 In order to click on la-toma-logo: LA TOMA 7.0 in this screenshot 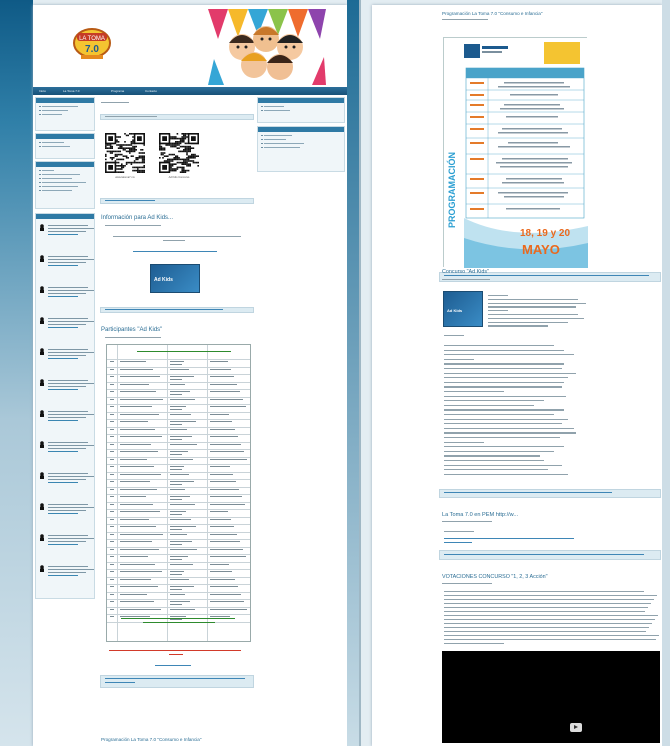, I will do `click(92, 44)`.